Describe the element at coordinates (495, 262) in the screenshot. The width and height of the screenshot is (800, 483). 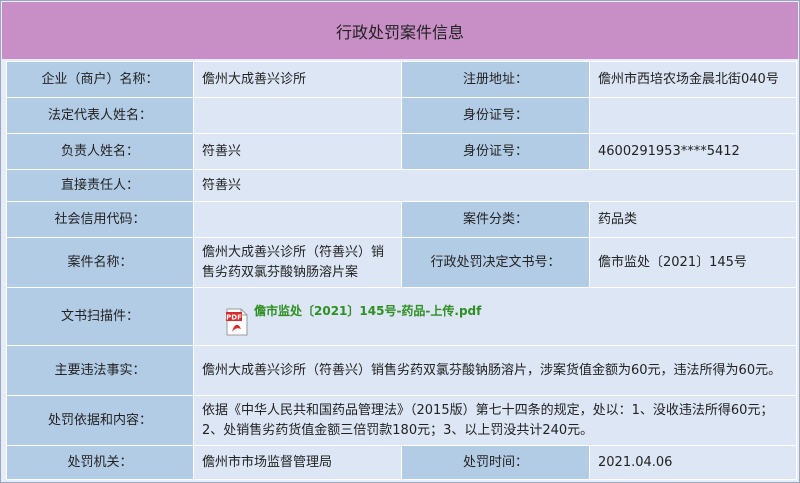
I see `decision-doc-number-label: 行政处罚决定文书号：` at that location.